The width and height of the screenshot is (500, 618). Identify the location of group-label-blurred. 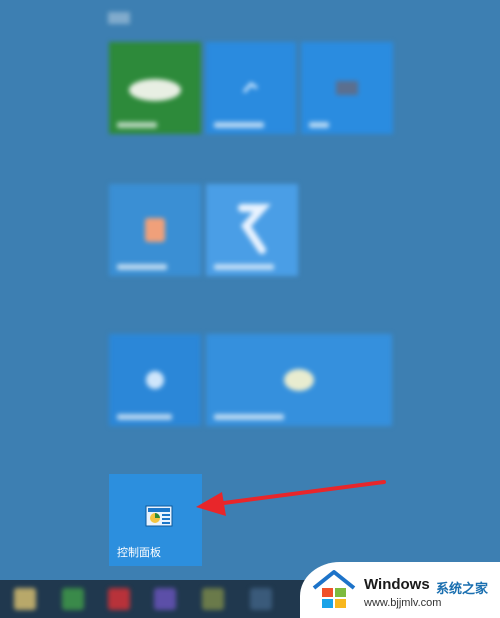
(119, 18).